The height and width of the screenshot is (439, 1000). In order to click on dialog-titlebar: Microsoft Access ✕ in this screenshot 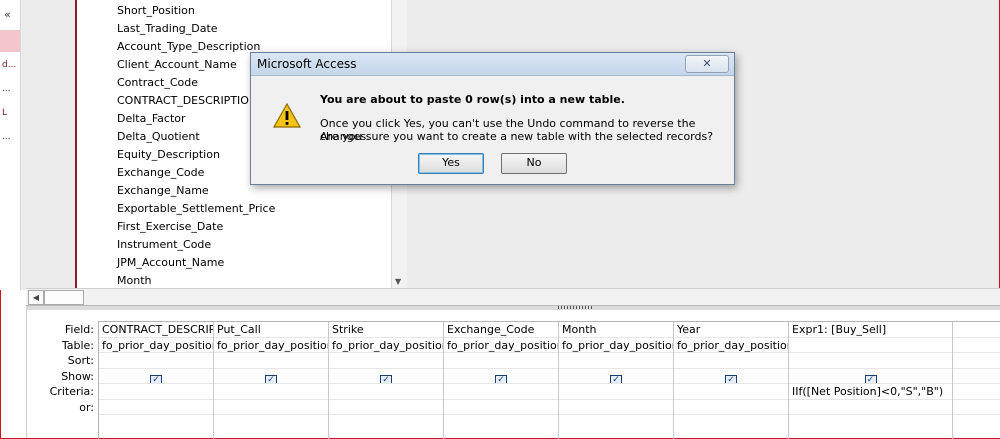, I will do `click(492, 64)`.